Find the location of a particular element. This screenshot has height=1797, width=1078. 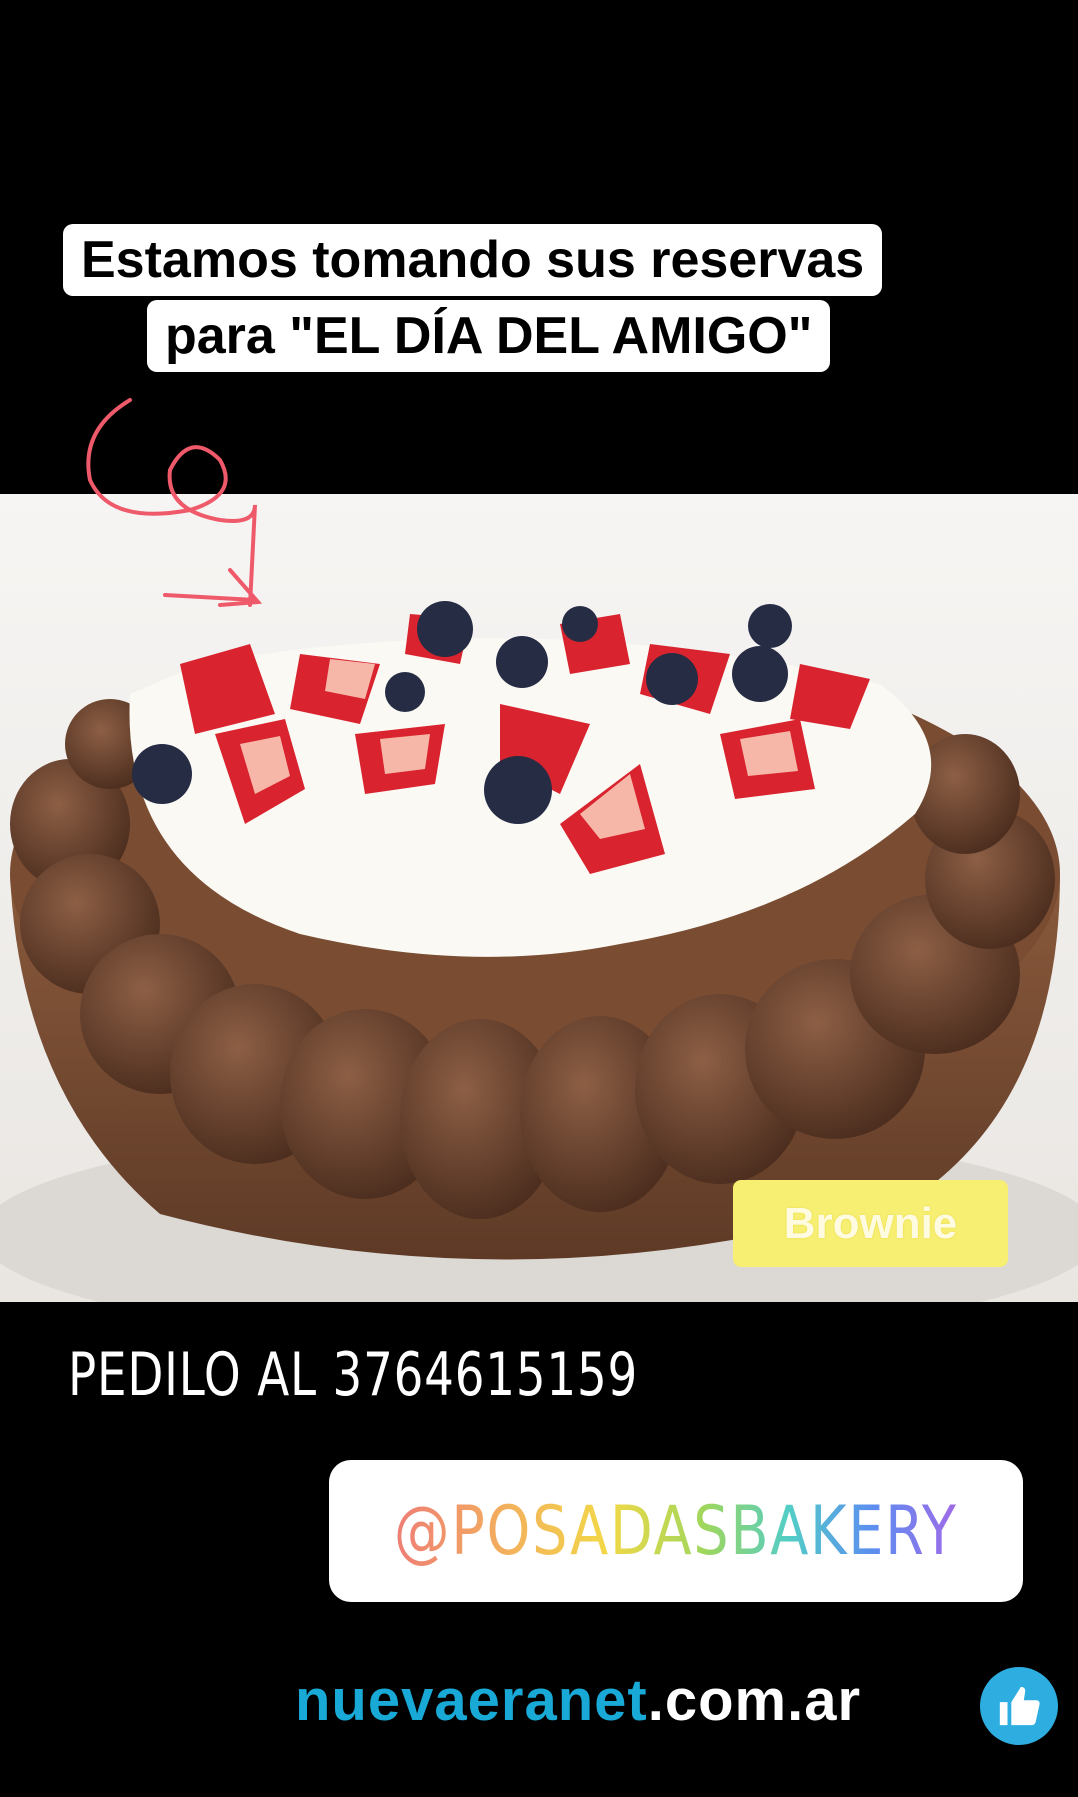

website-domain: .com.ar is located at coordinates (754, 1700).